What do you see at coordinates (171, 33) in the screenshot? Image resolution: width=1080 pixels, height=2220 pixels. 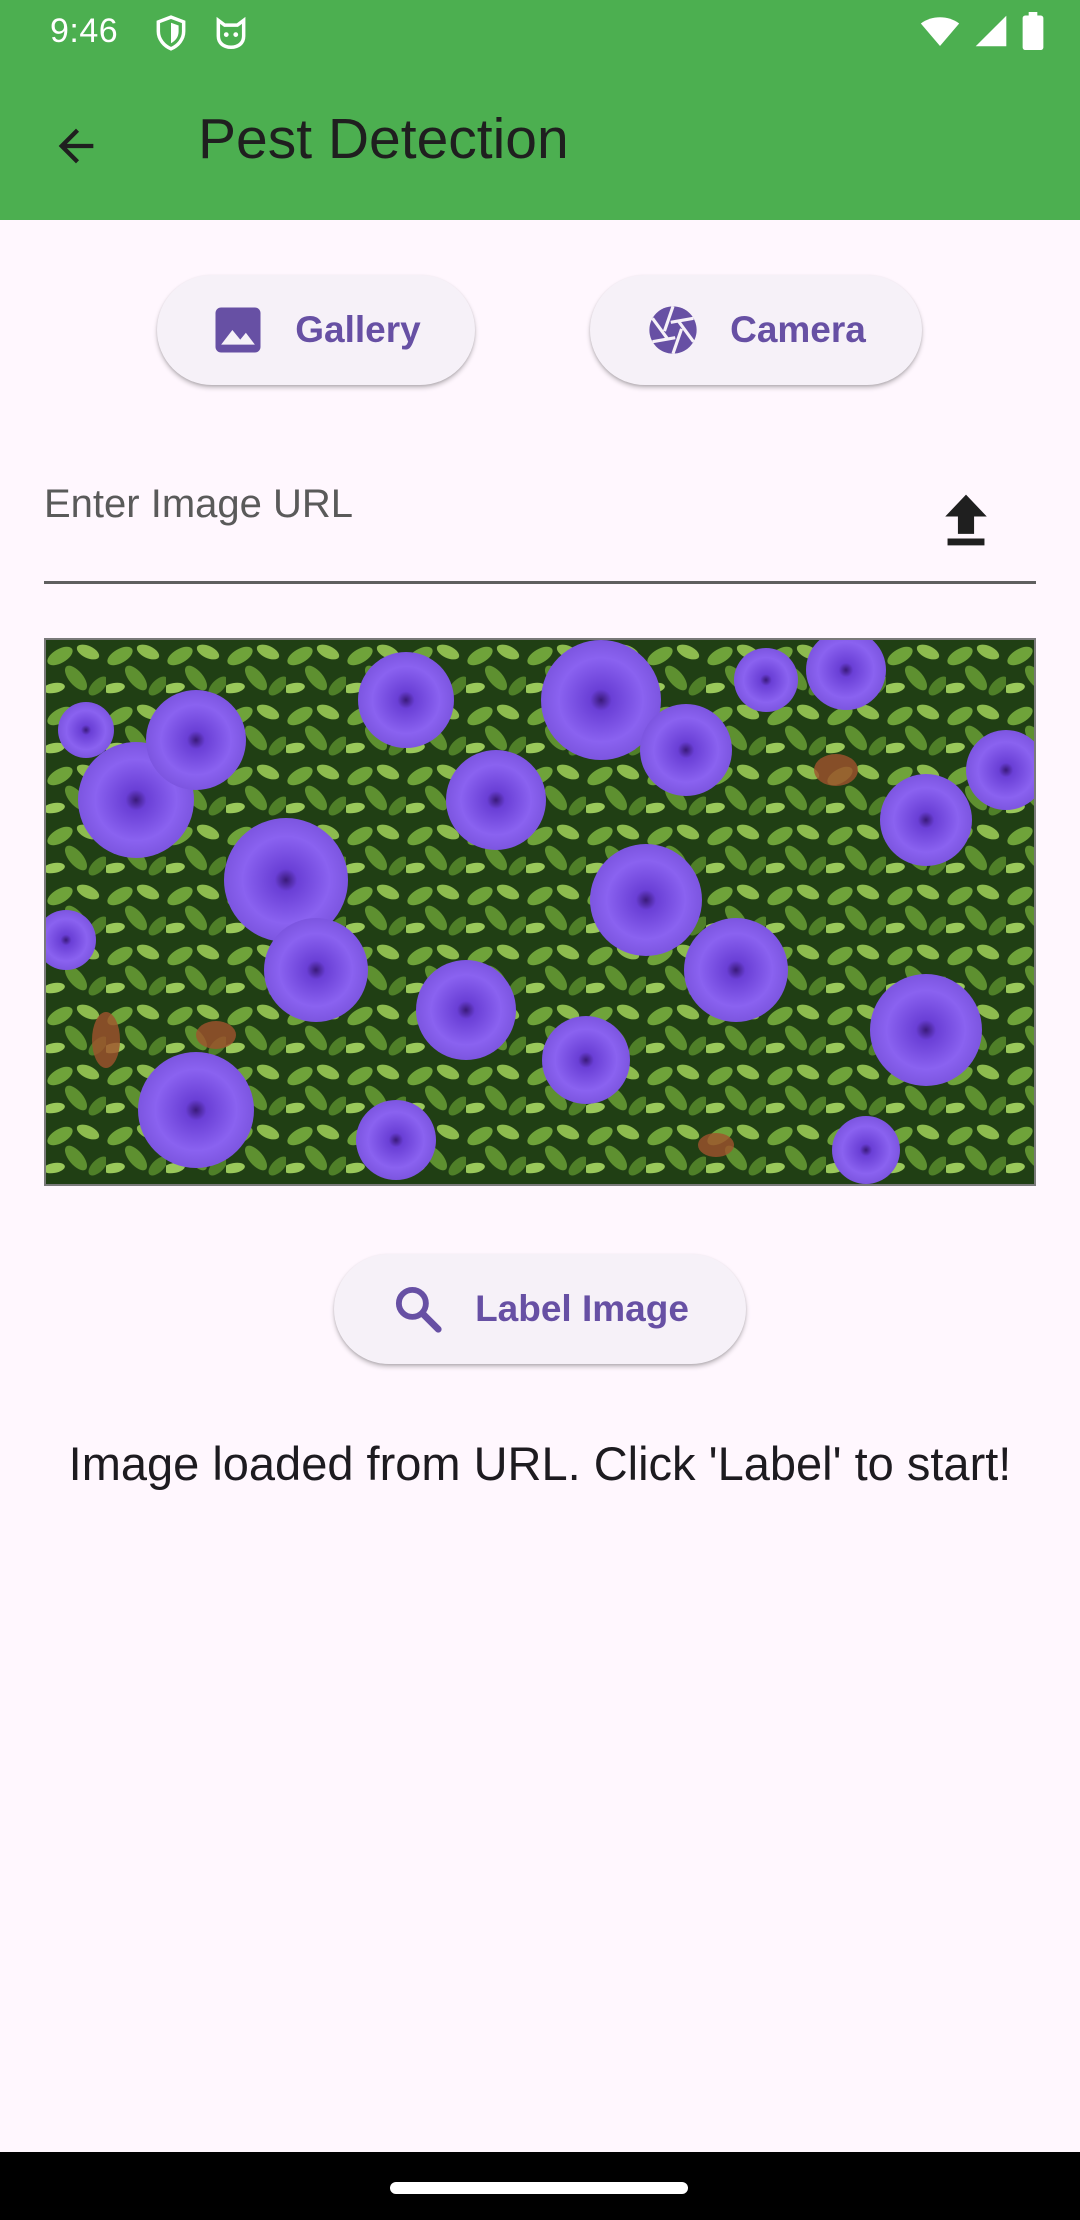 I see `shield-icon` at bounding box center [171, 33].